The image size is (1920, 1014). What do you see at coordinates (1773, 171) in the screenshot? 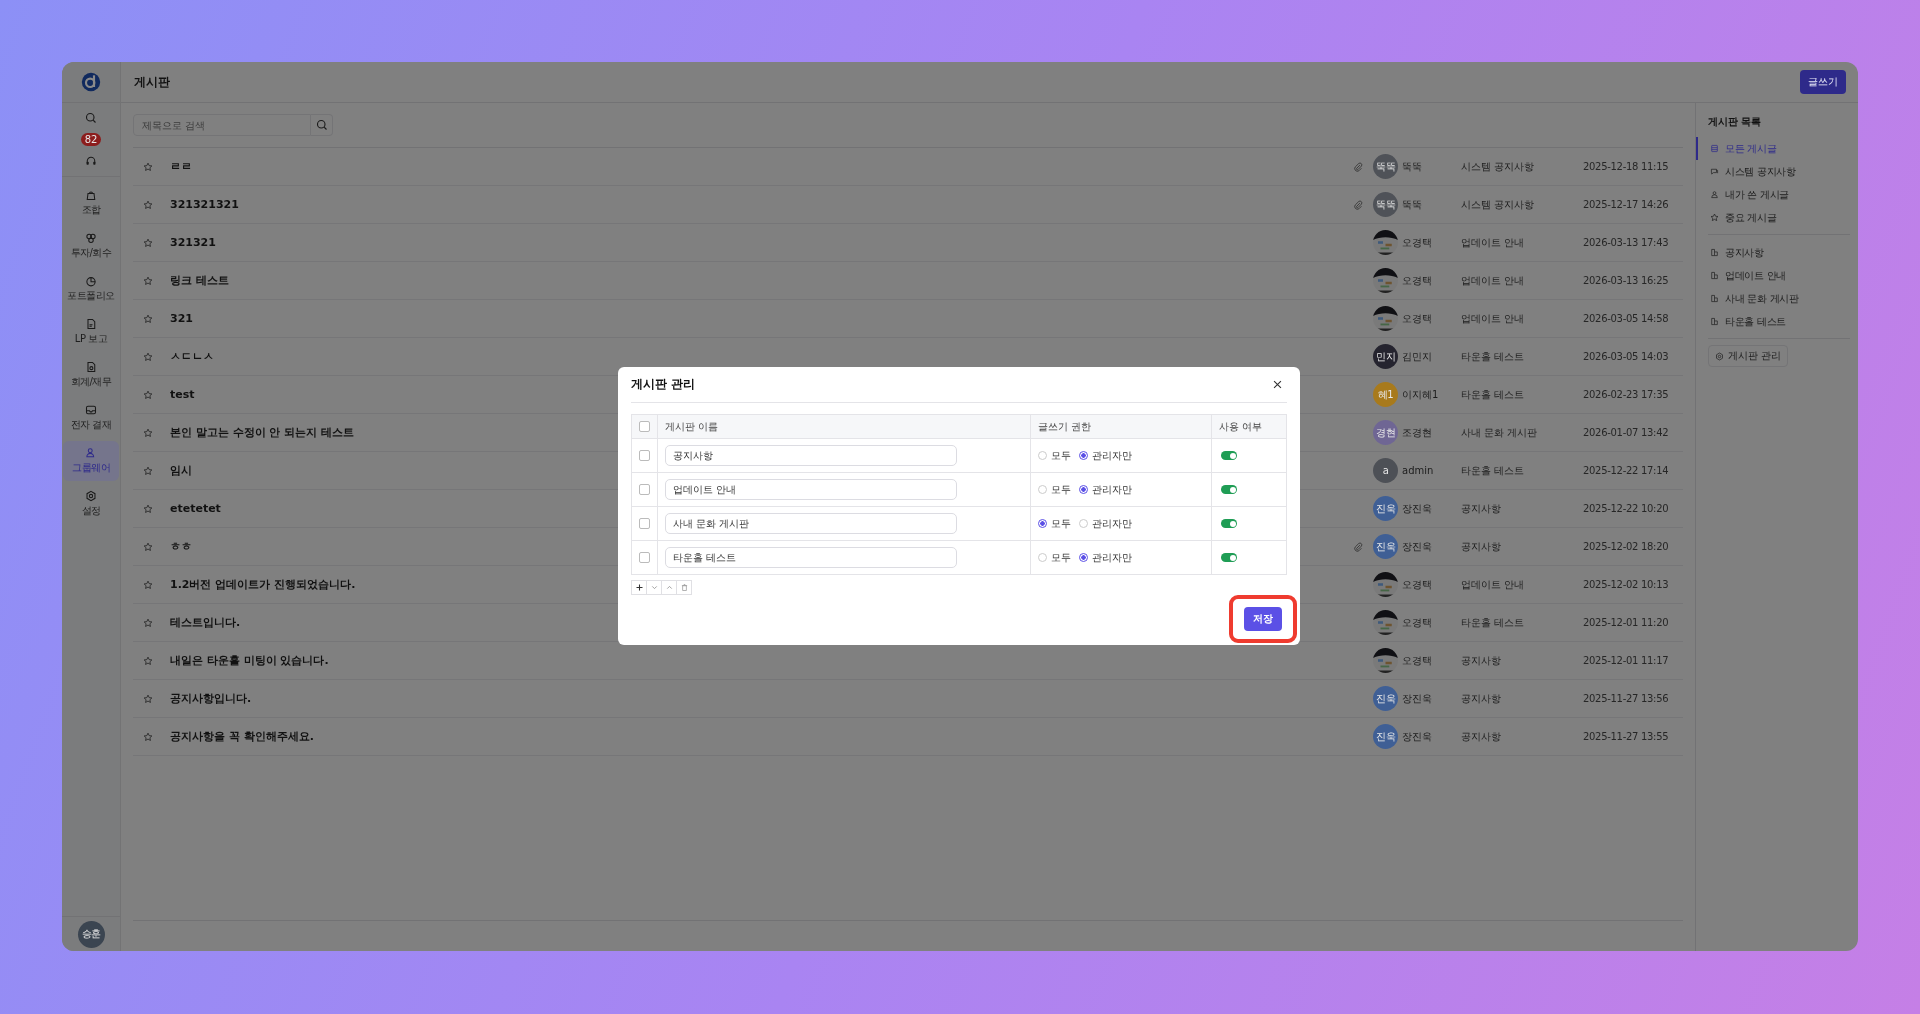
I see `board-filter: 시스템 공지사항` at bounding box center [1773, 171].